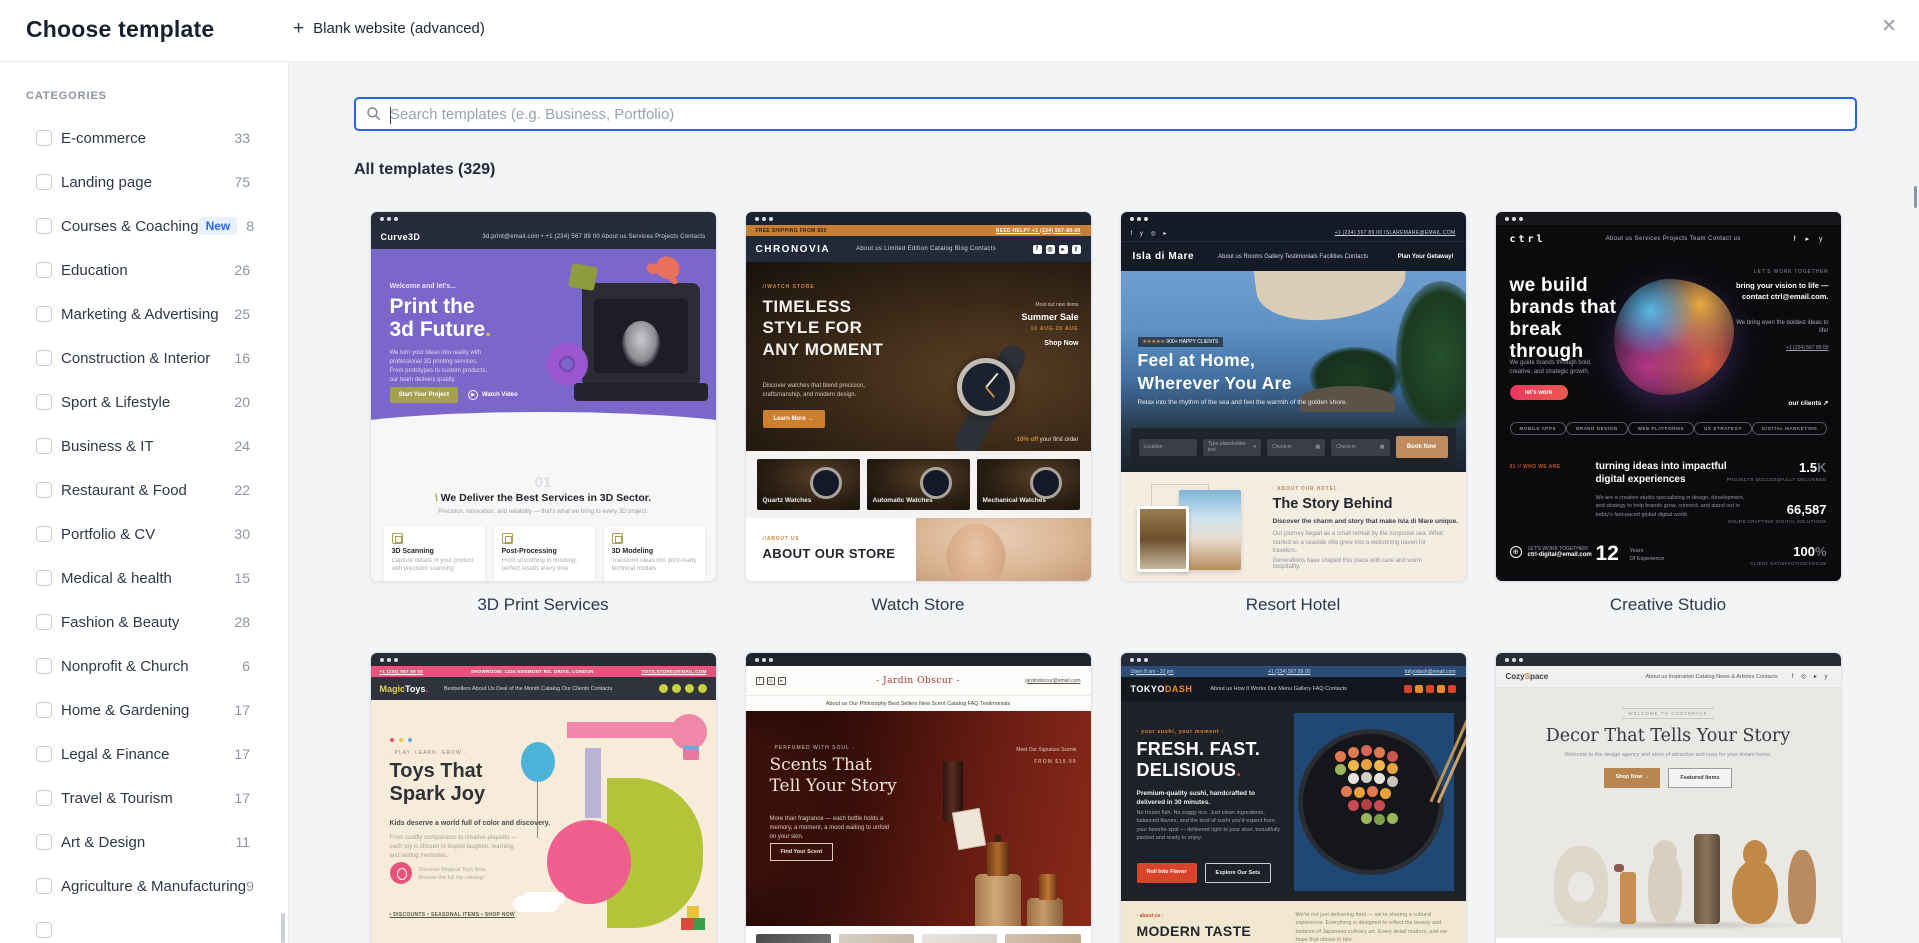 Image resolution: width=1919 pixels, height=943 pixels. Describe the element at coordinates (801, 852) in the screenshot. I see `hero-button: Find Your Scent` at that location.